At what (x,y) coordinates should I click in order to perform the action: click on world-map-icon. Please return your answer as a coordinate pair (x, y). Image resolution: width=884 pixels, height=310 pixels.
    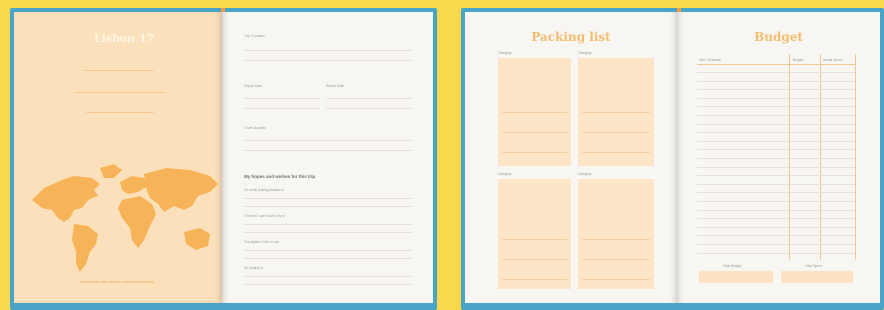
    Looking at the image, I should click on (125, 218).